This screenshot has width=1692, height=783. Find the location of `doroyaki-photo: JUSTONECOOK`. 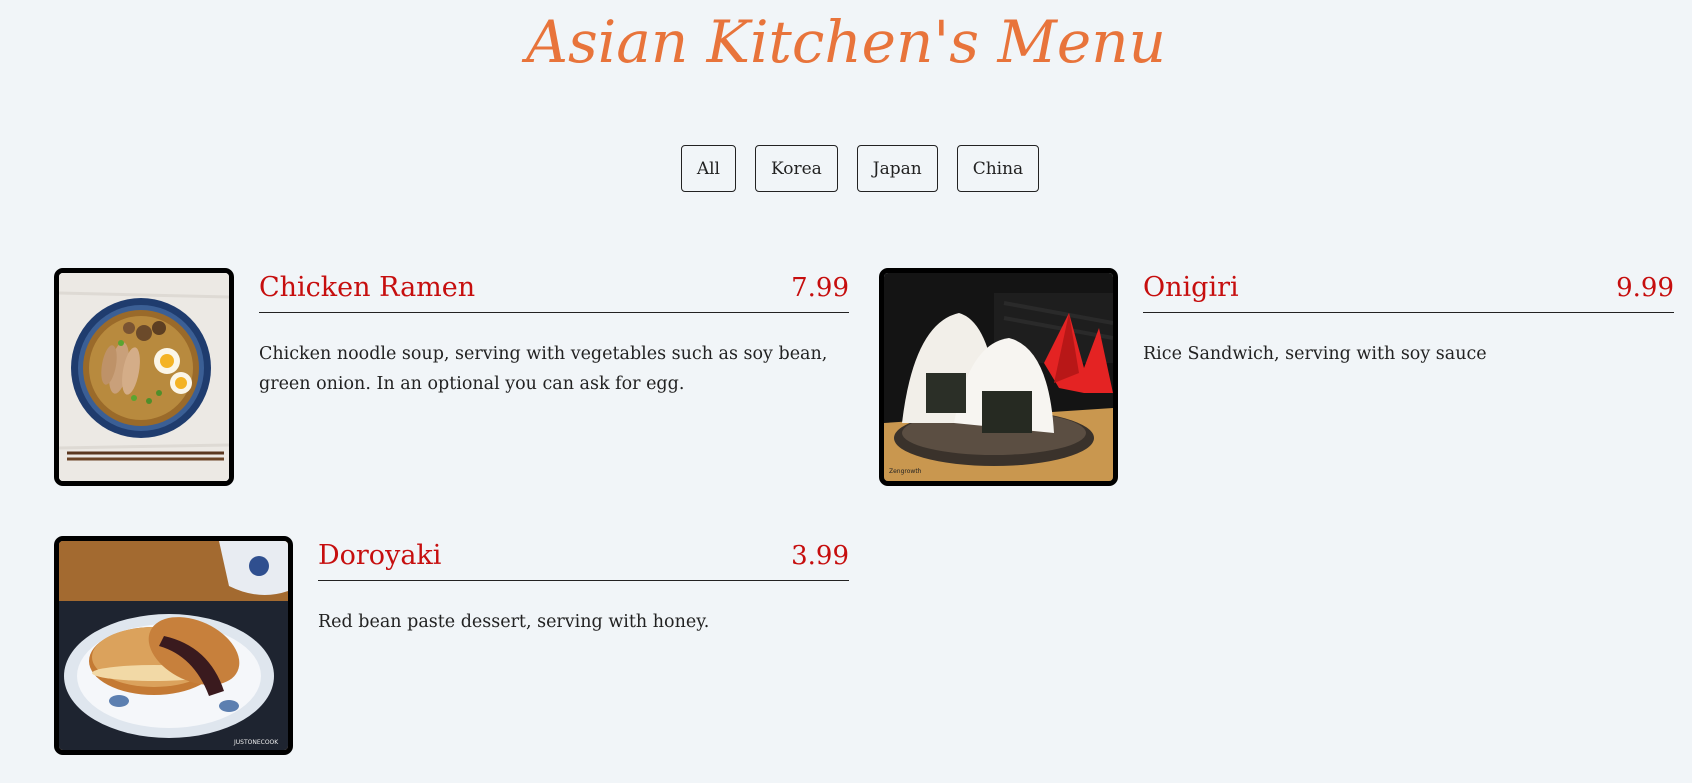

doroyaki-photo: JUSTONECOOK is located at coordinates (173, 645).